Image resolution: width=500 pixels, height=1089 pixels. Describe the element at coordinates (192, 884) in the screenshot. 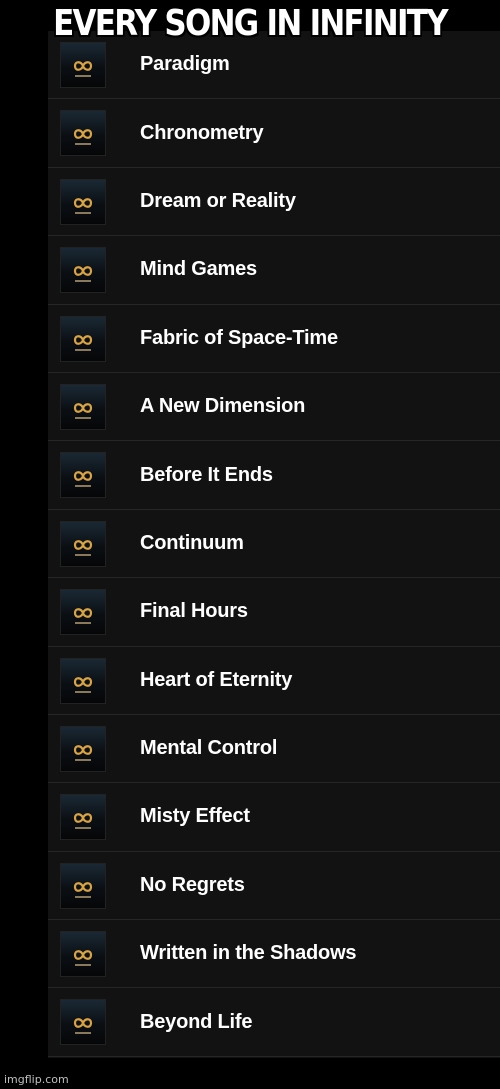

I see `track-title: No Regrets` at that location.